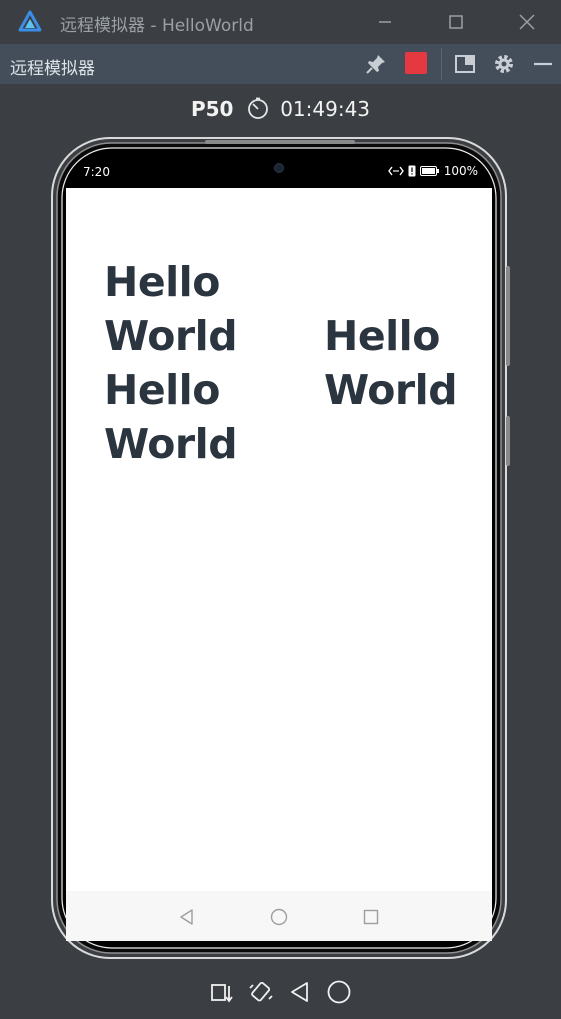 The image size is (561, 1019). I want to click on minimize-icon, so click(385, 22).